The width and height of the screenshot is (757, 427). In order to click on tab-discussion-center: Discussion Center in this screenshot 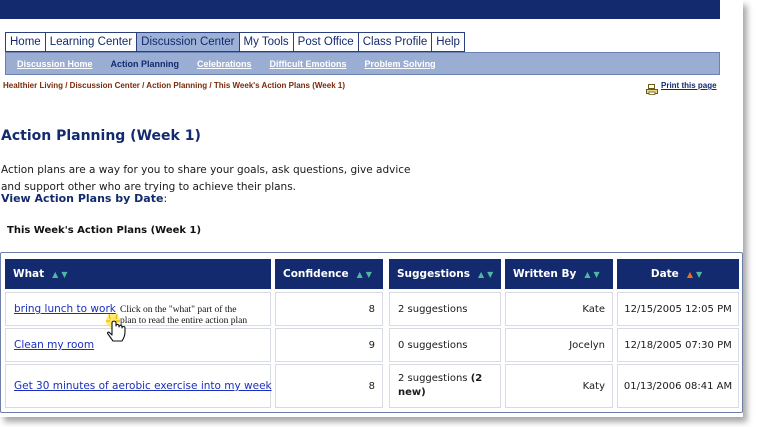, I will do `click(187, 42)`.